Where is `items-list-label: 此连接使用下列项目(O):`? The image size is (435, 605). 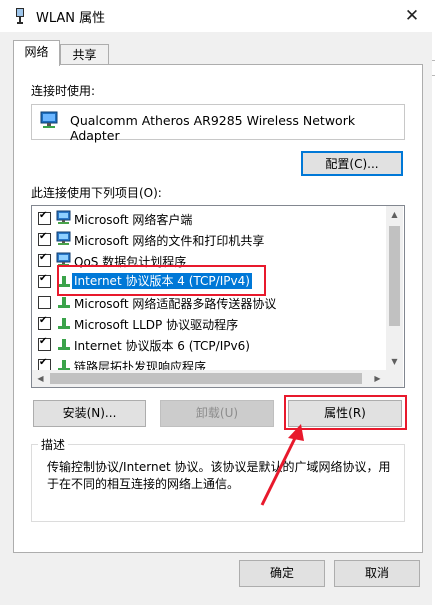 items-list-label: 此连接使用下列项目(O): is located at coordinates (96, 193).